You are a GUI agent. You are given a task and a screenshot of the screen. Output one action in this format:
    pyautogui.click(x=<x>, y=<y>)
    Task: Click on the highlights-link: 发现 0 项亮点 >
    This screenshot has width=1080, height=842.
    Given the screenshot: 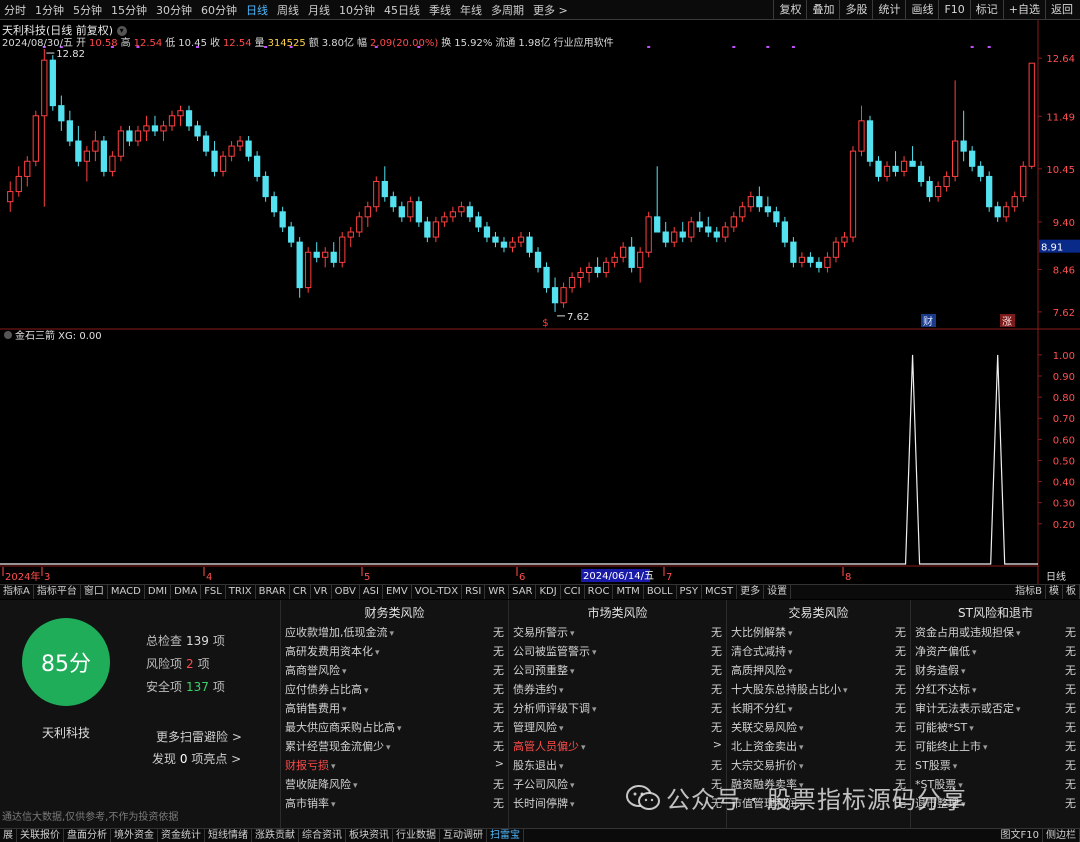 What is the action you would take?
    pyautogui.click(x=196, y=758)
    